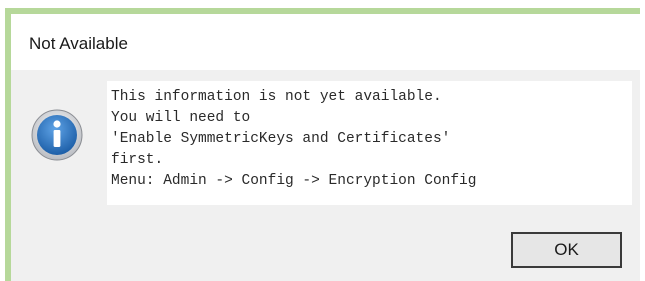 The height and width of the screenshot is (281, 645). Describe the element at coordinates (281, 139) in the screenshot. I see `message-line: 'Enable SymmetricKeys and Certificates'` at that location.